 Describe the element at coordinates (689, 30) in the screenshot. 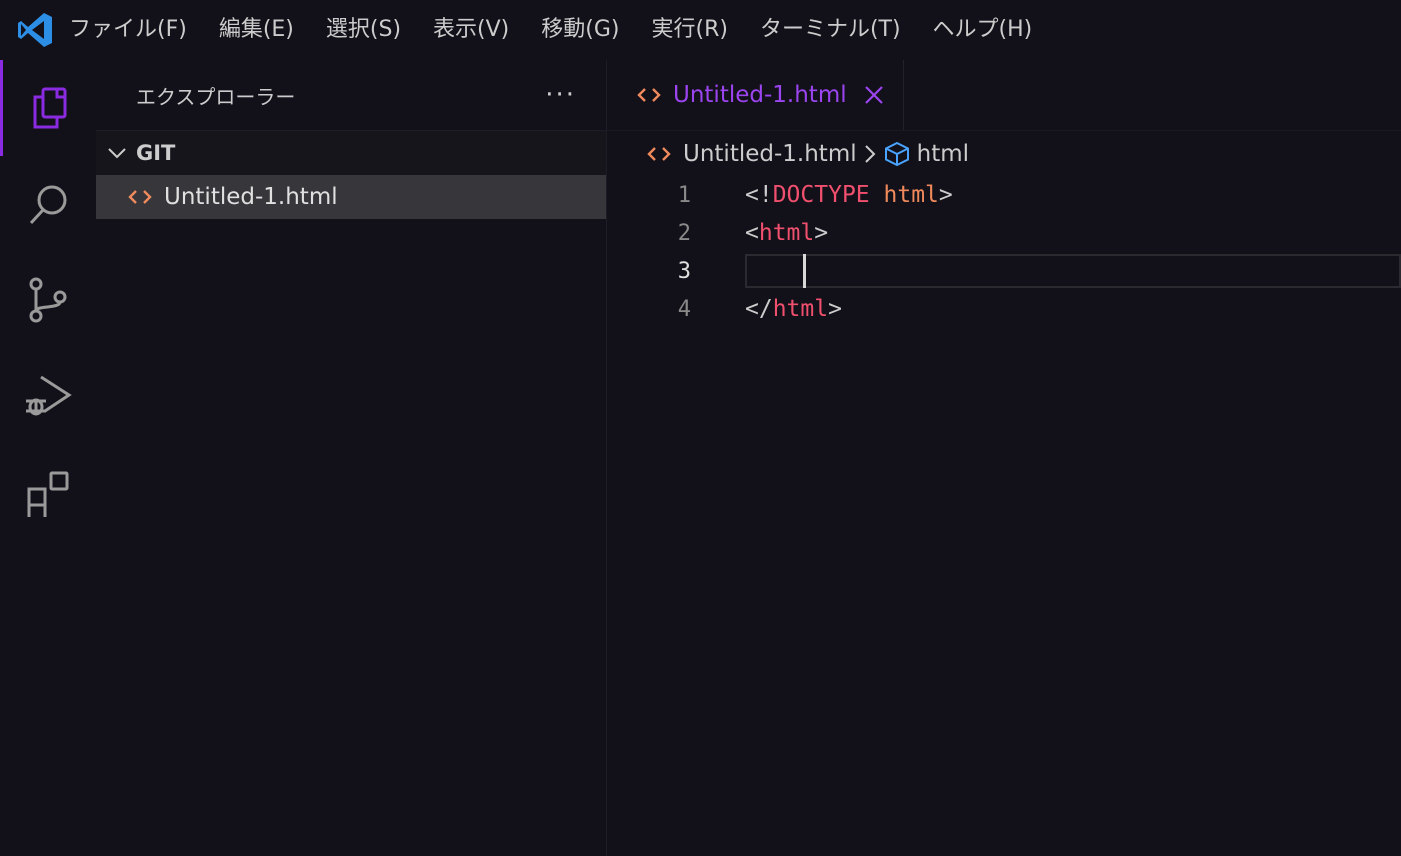

I see `menu-run: 実行(R)` at that location.